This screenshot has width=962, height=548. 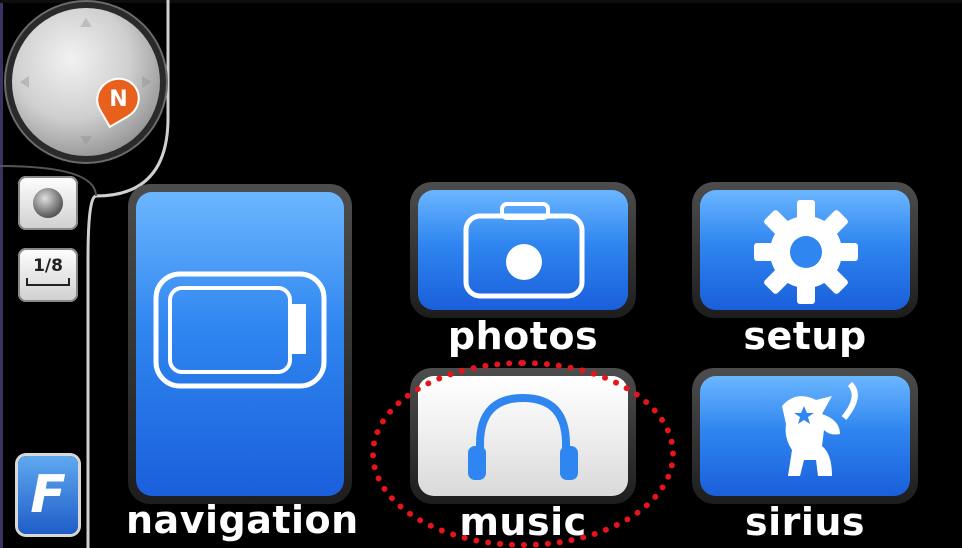 I want to click on photos-tile, so click(x=523, y=250).